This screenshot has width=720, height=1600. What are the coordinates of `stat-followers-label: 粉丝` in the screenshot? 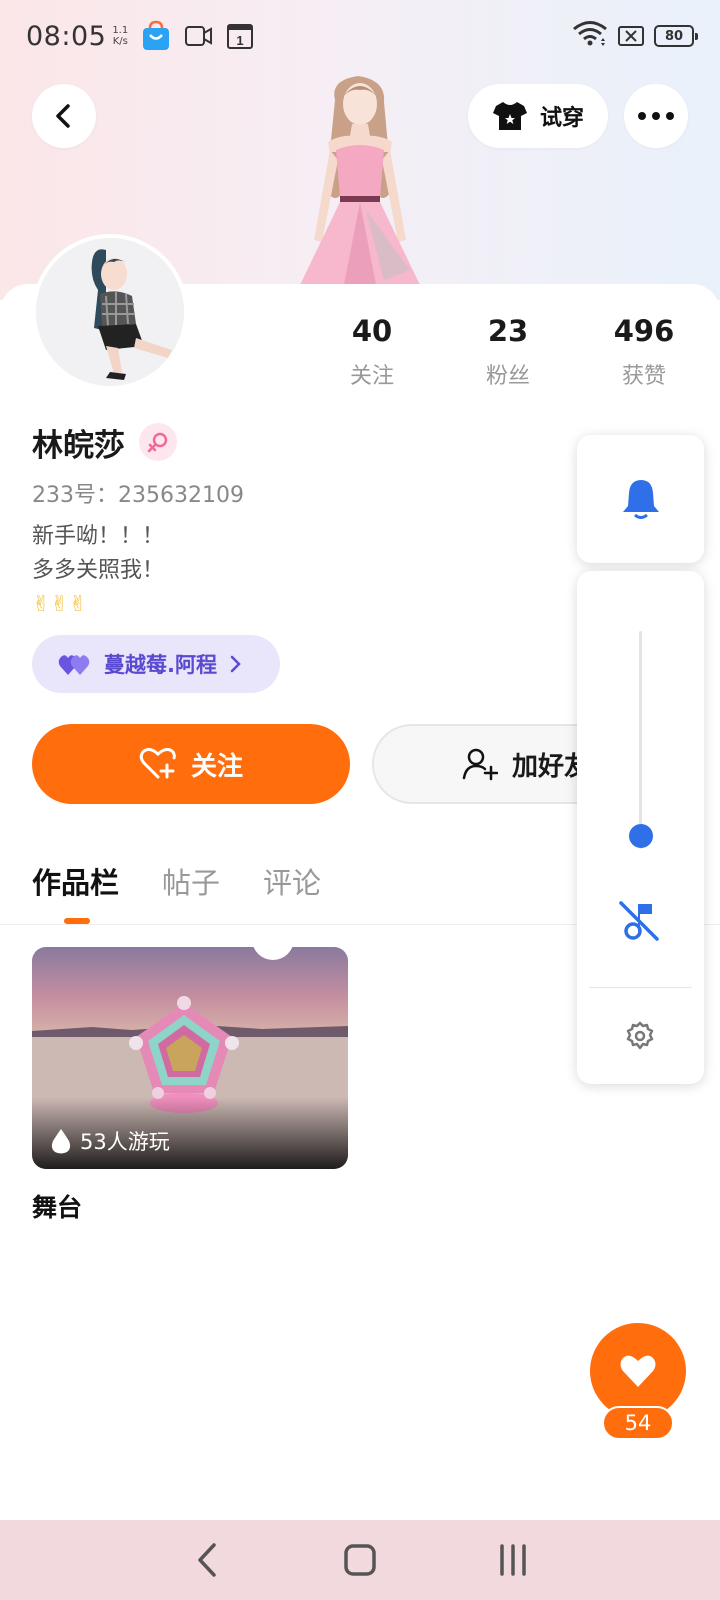 It's located at (507, 376).